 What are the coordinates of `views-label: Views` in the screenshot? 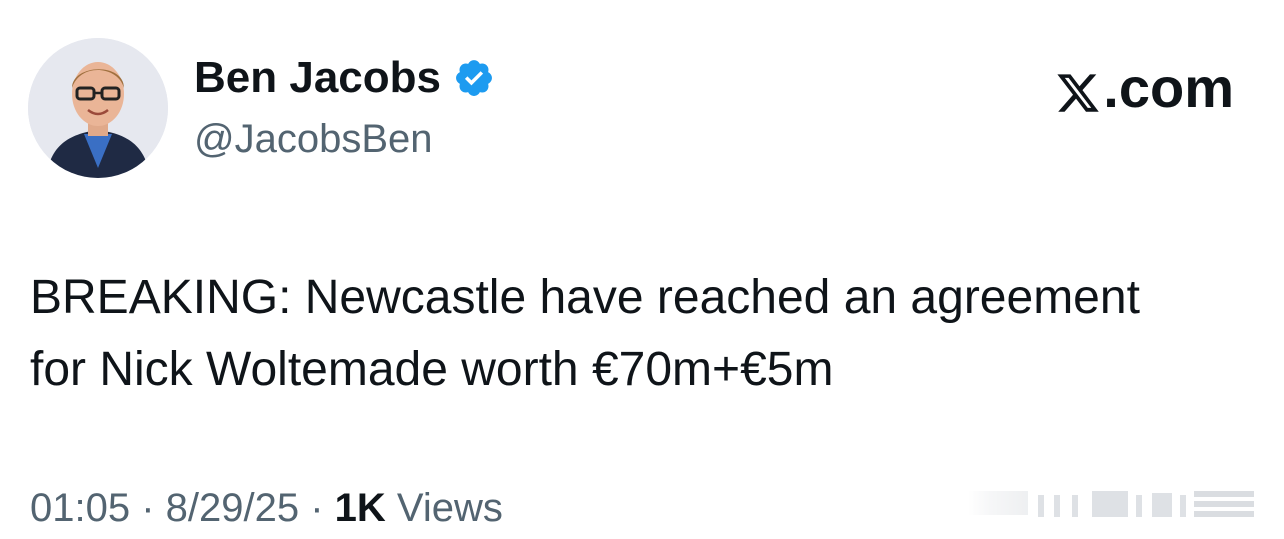 It's located at (444, 508).